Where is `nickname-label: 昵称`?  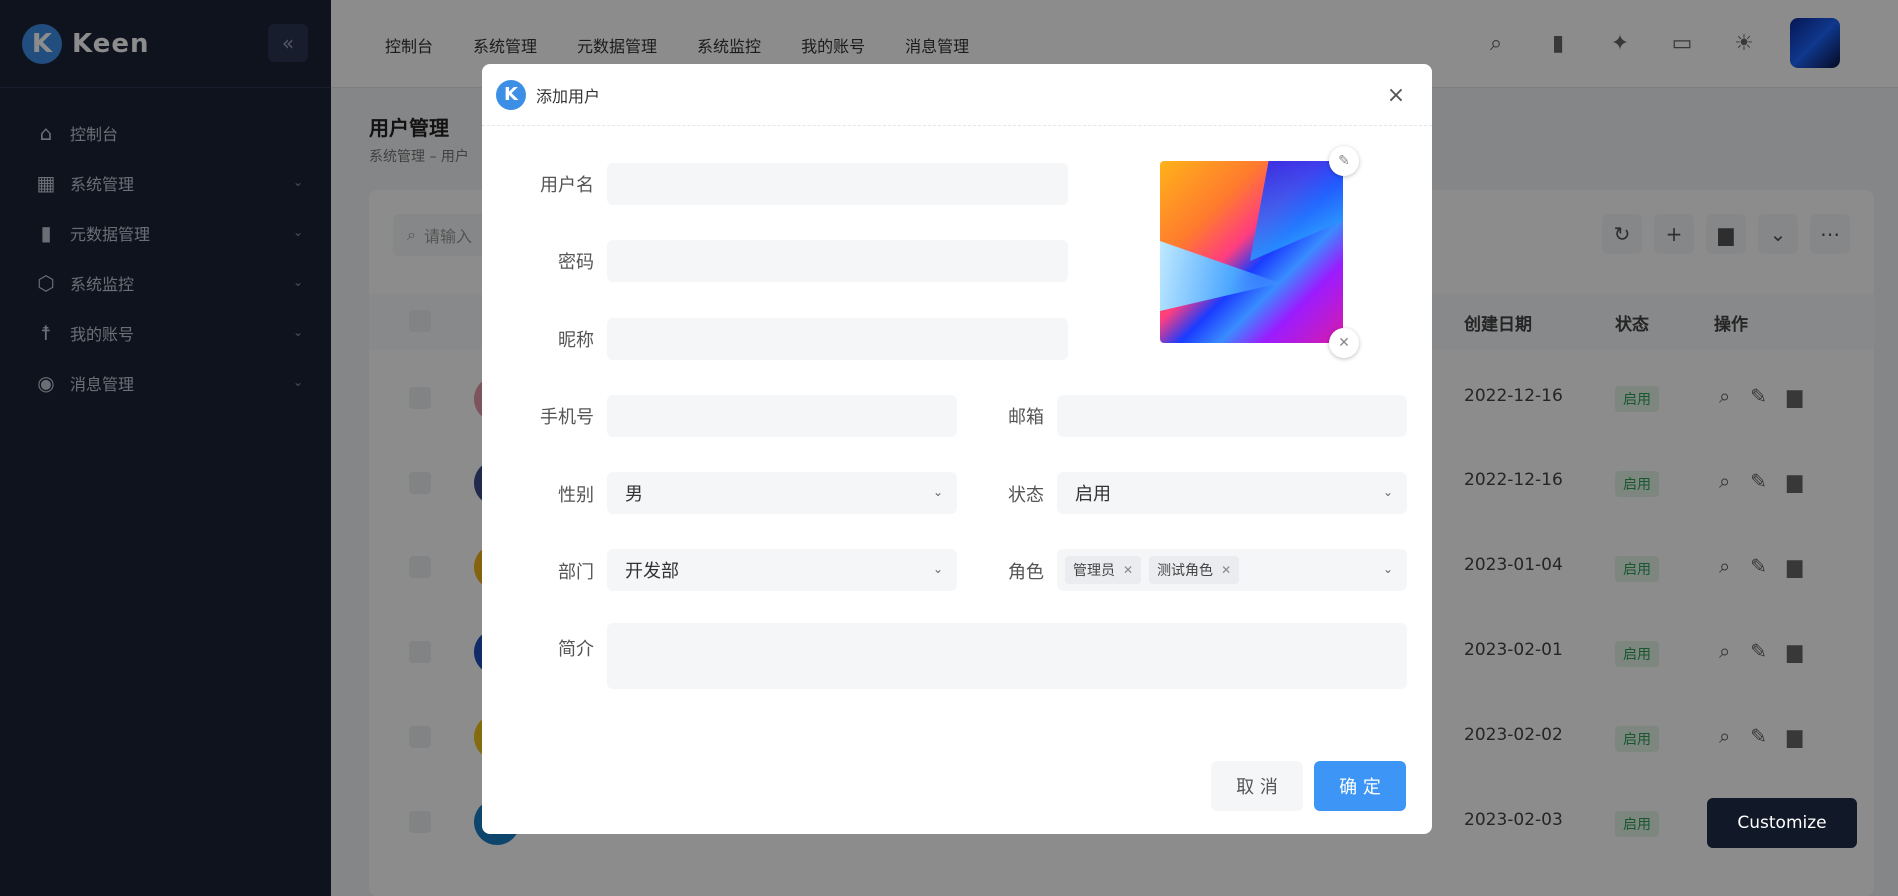 nickname-label: 昵称 is located at coordinates (576, 340).